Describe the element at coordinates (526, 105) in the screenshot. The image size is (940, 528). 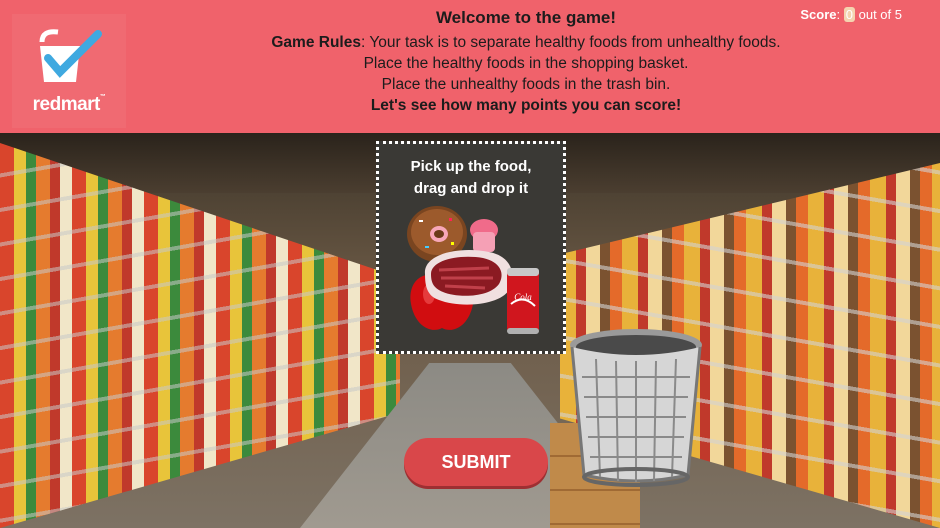
I see `rules-line-4: Let's see how many points you can score!` at that location.